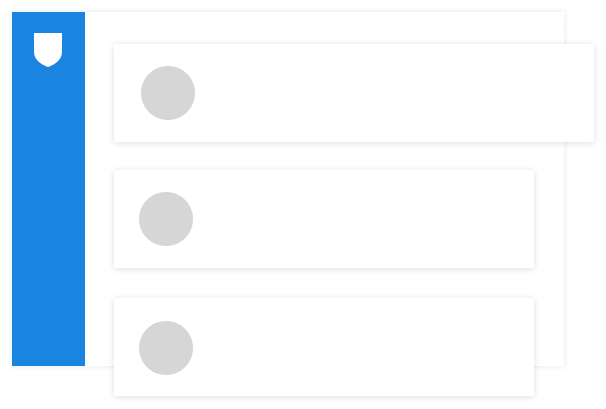 The image size is (606, 409). What do you see at coordinates (48, 189) in the screenshot?
I see `sidebar` at bounding box center [48, 189].